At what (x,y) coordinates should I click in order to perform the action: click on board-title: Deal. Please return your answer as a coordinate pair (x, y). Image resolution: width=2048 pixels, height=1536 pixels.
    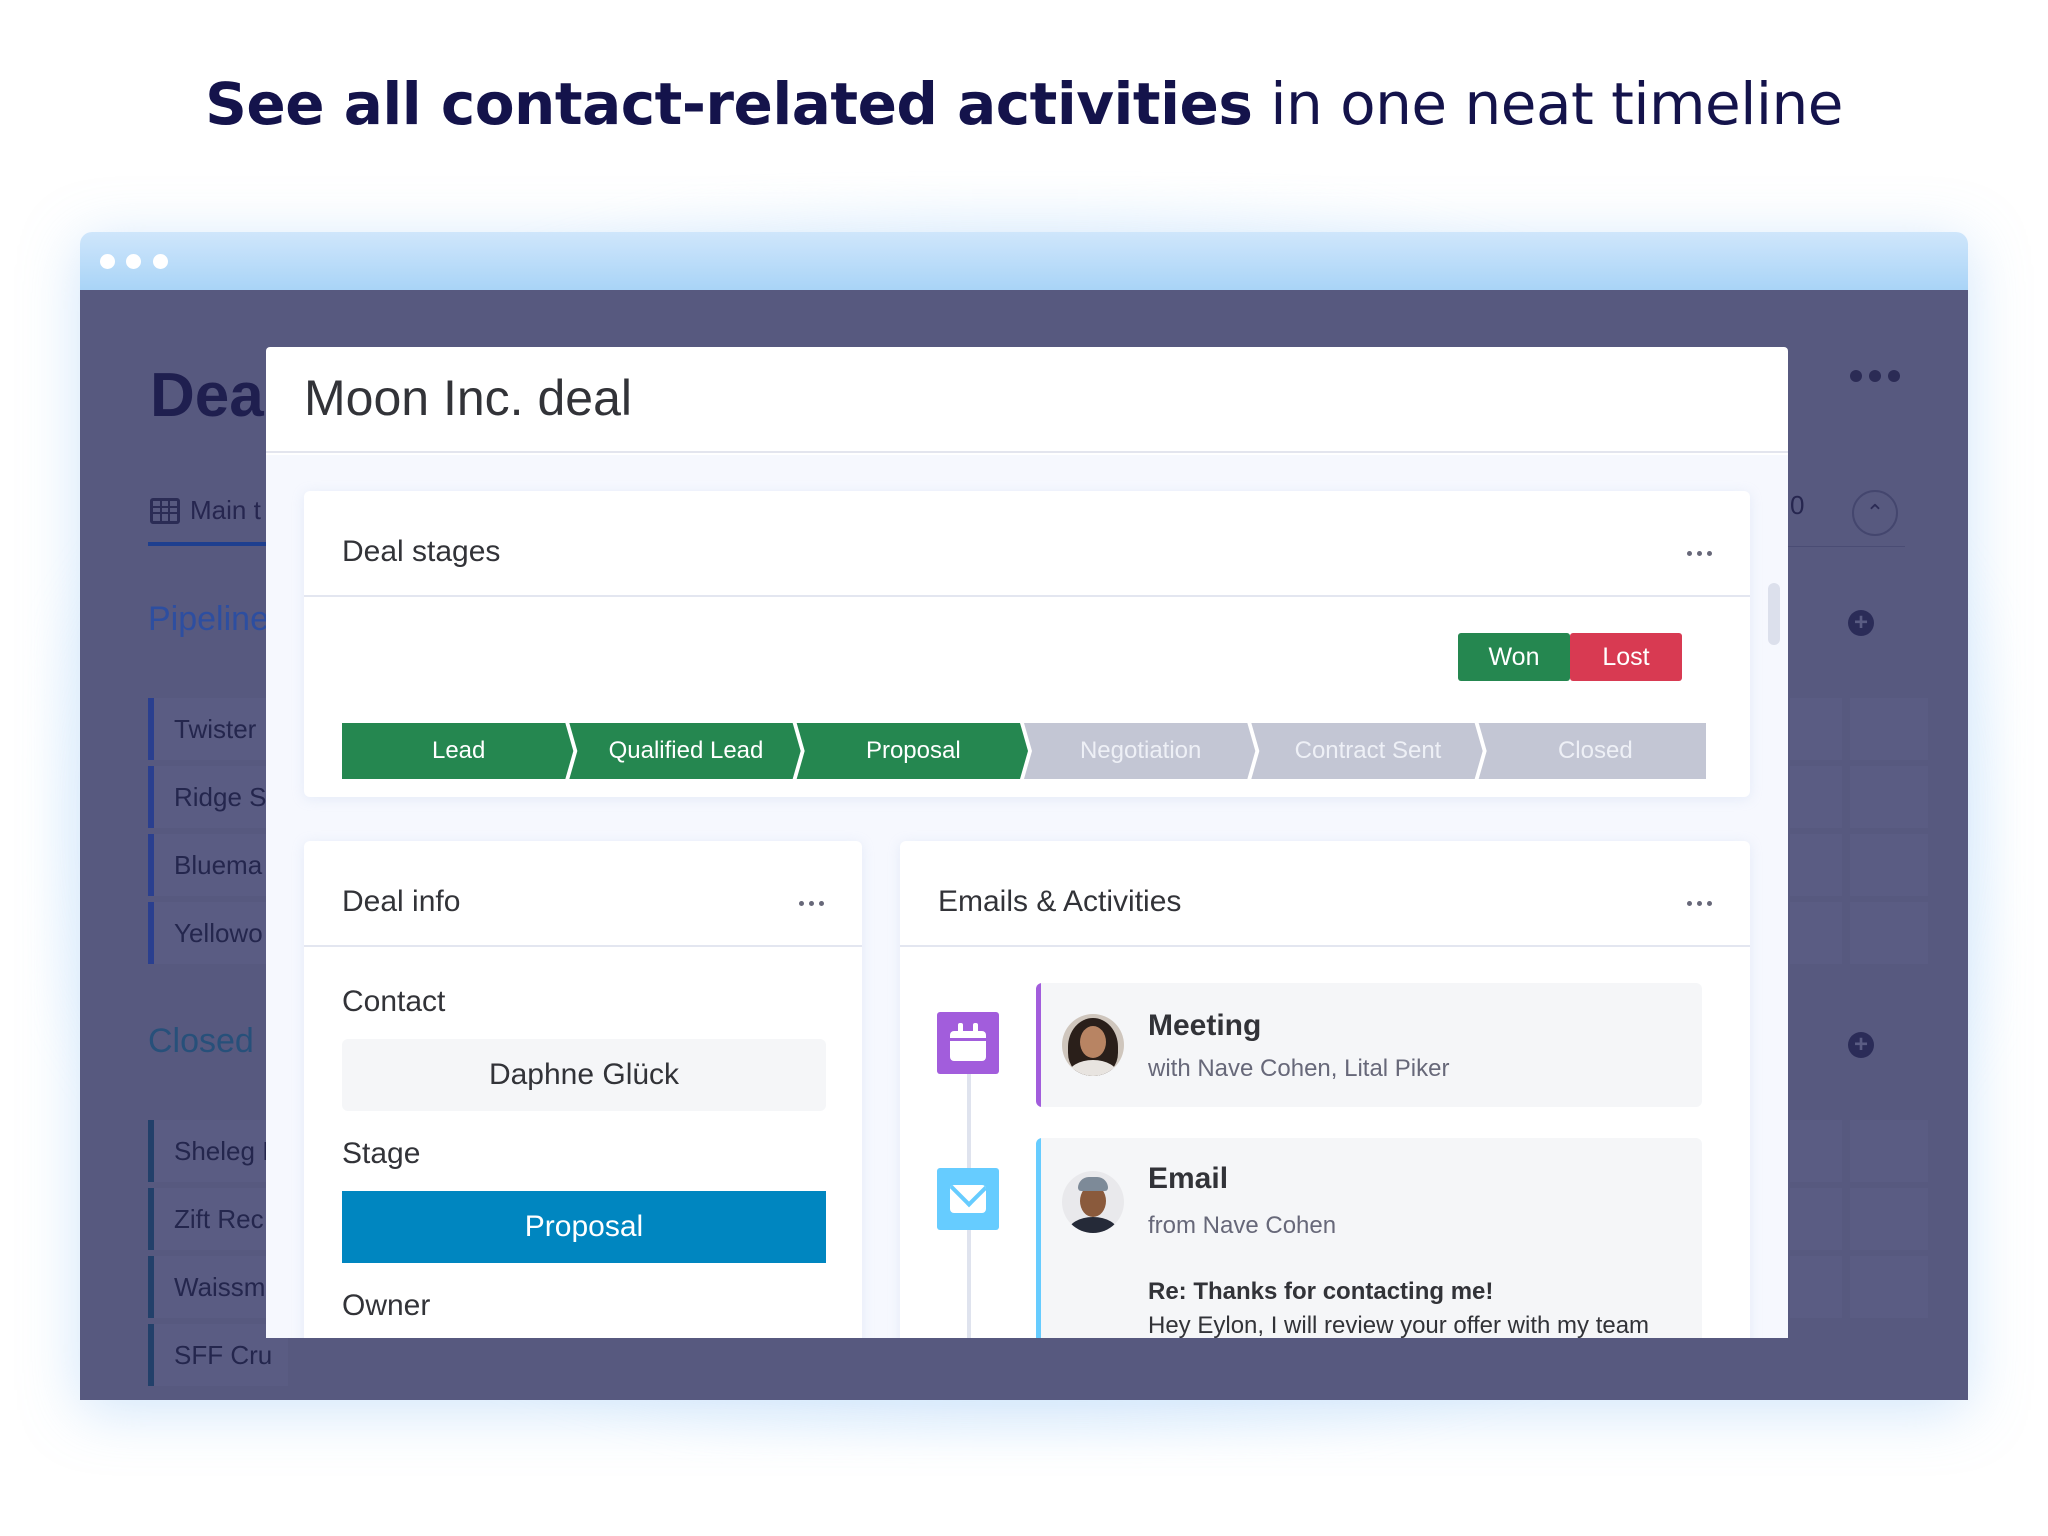
    Looking at the image, I should click on (215, 395).